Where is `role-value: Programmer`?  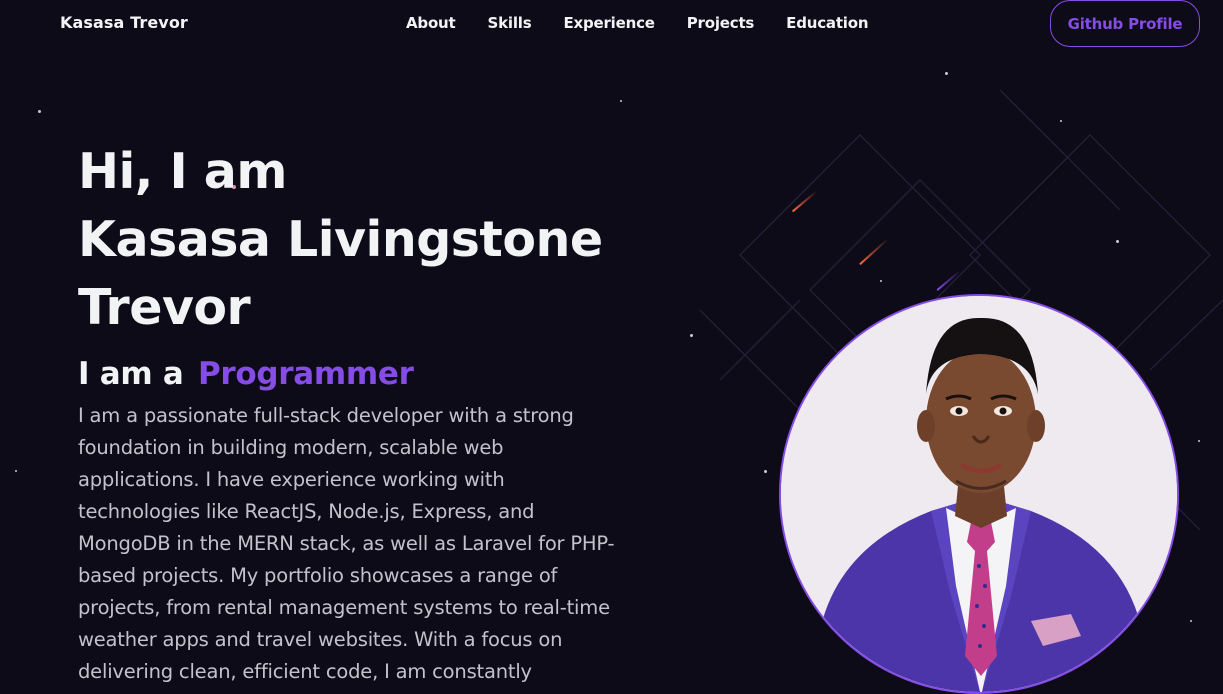 role-value: Programmer is located at coordinates (305, 374).